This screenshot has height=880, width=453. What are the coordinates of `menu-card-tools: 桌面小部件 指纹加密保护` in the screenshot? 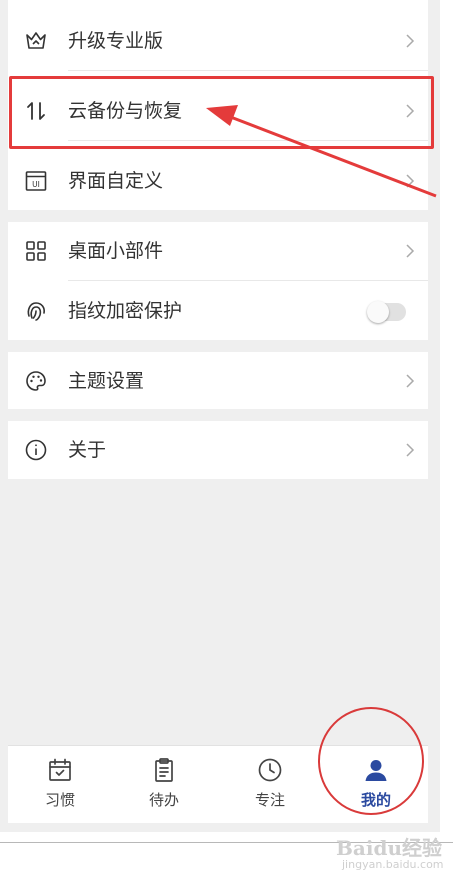 It's located at (218, 281).